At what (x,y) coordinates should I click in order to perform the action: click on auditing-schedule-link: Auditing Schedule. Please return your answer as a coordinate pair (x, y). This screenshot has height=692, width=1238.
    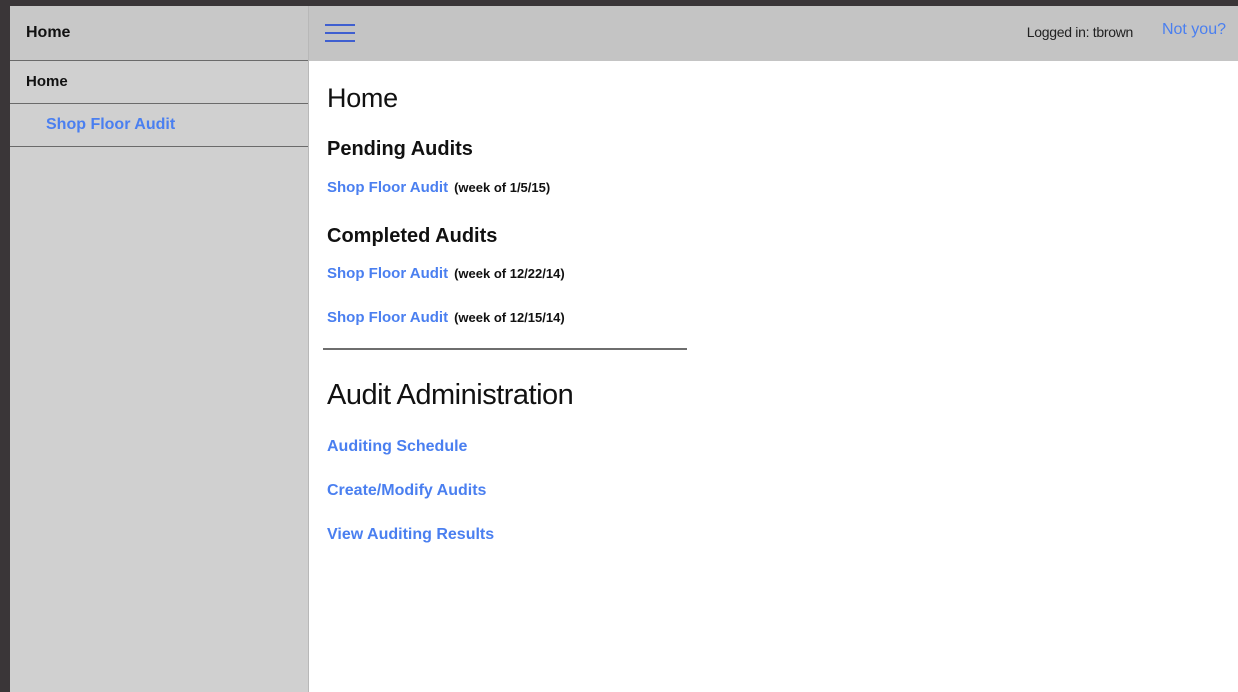
    Looking at the image, I should click on (397, 447).